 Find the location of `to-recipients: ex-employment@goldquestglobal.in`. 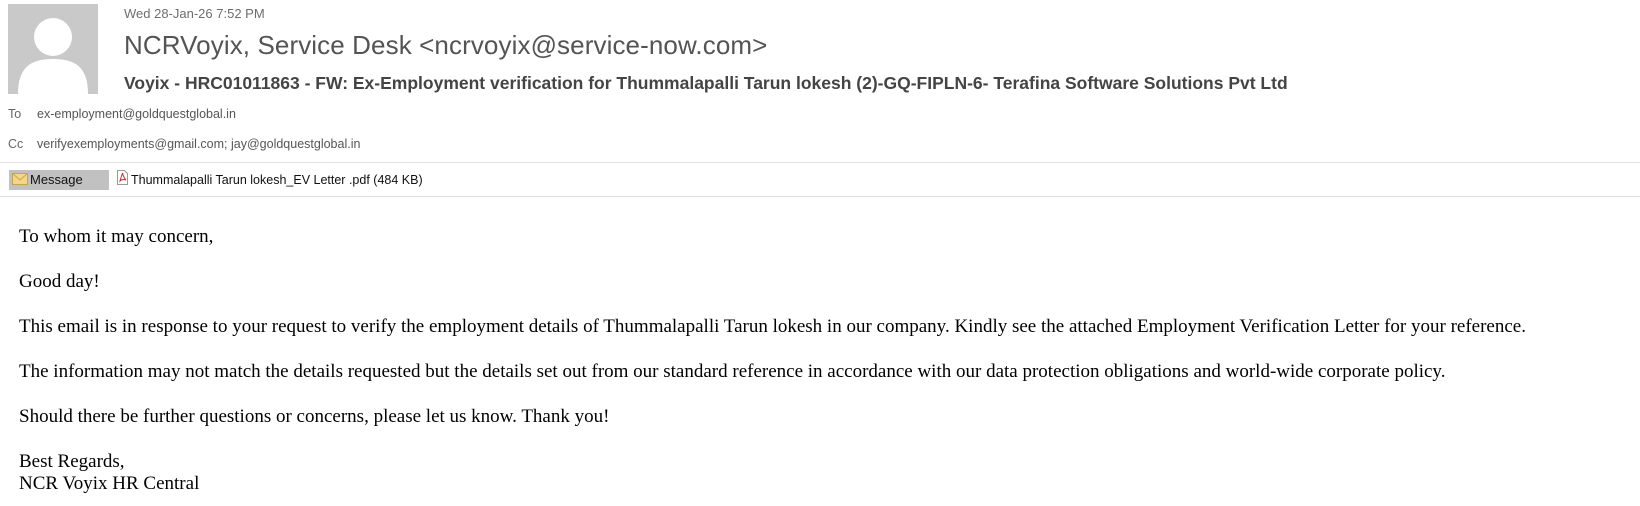

to-recipients: ex-employment@goldquestglobal.in is located at coordinates (136, 114).